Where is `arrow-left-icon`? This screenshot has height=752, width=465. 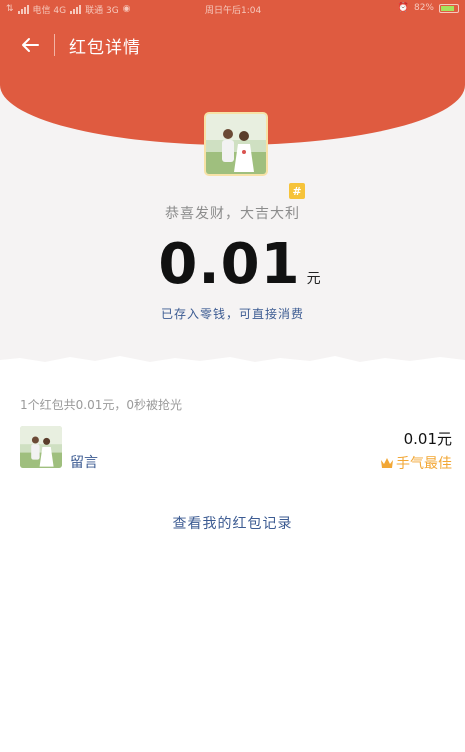
arrow-left-icon is located at coordinates (30, 45).